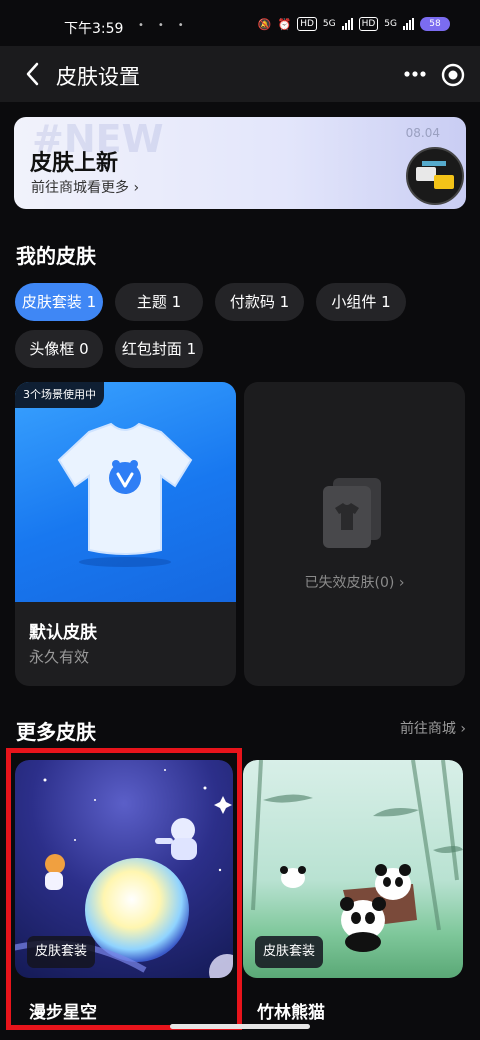  I want to click on expired-skin-icon, so click(352, 513).